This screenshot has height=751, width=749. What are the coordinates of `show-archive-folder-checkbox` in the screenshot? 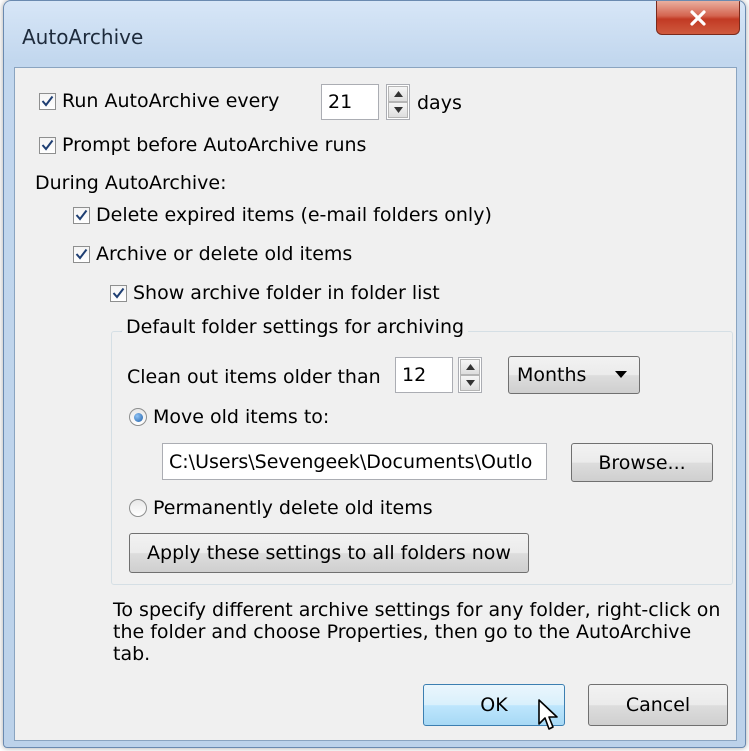 It's located at (118, 293).